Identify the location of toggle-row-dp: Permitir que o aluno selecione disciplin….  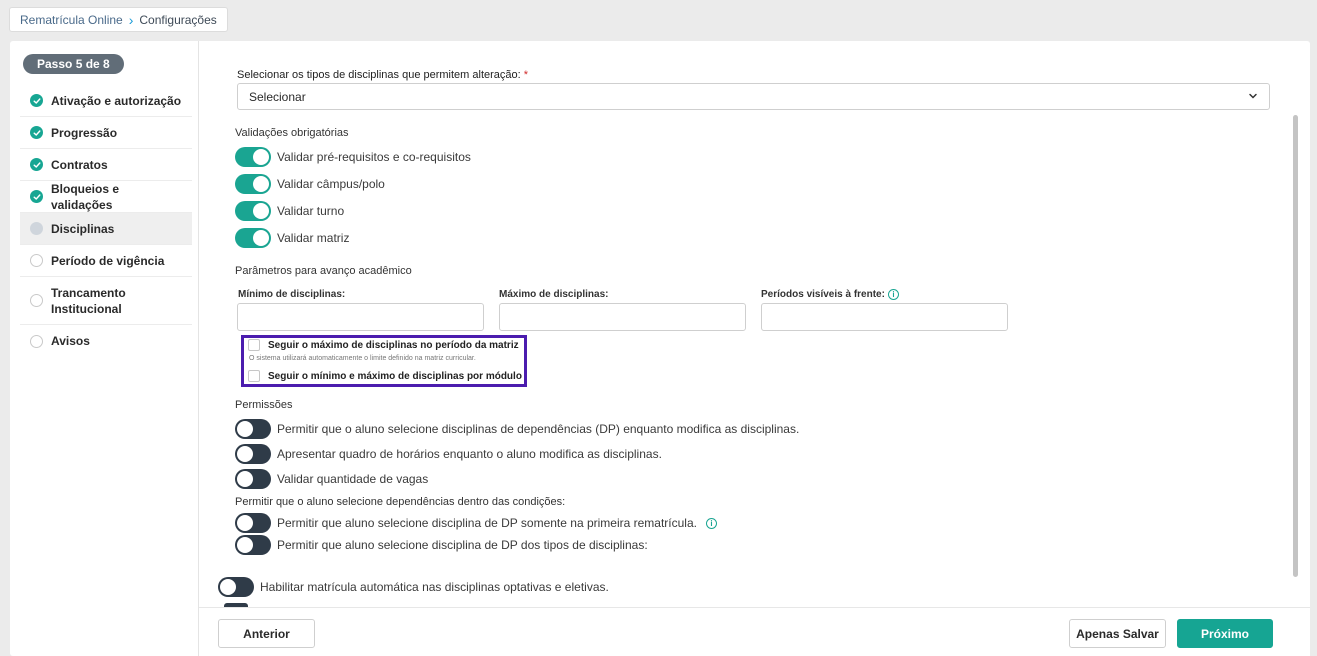
(517, 429).